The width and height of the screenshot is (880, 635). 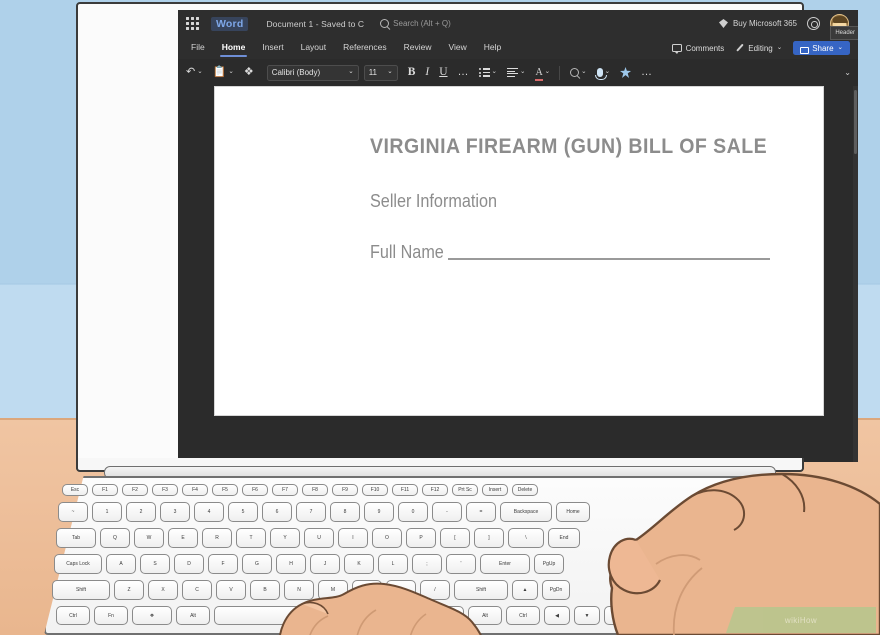 What do you see at coordinates (175, 512) in the screenshot?
I see `key-3: 3` at bounding box center [175, 512].